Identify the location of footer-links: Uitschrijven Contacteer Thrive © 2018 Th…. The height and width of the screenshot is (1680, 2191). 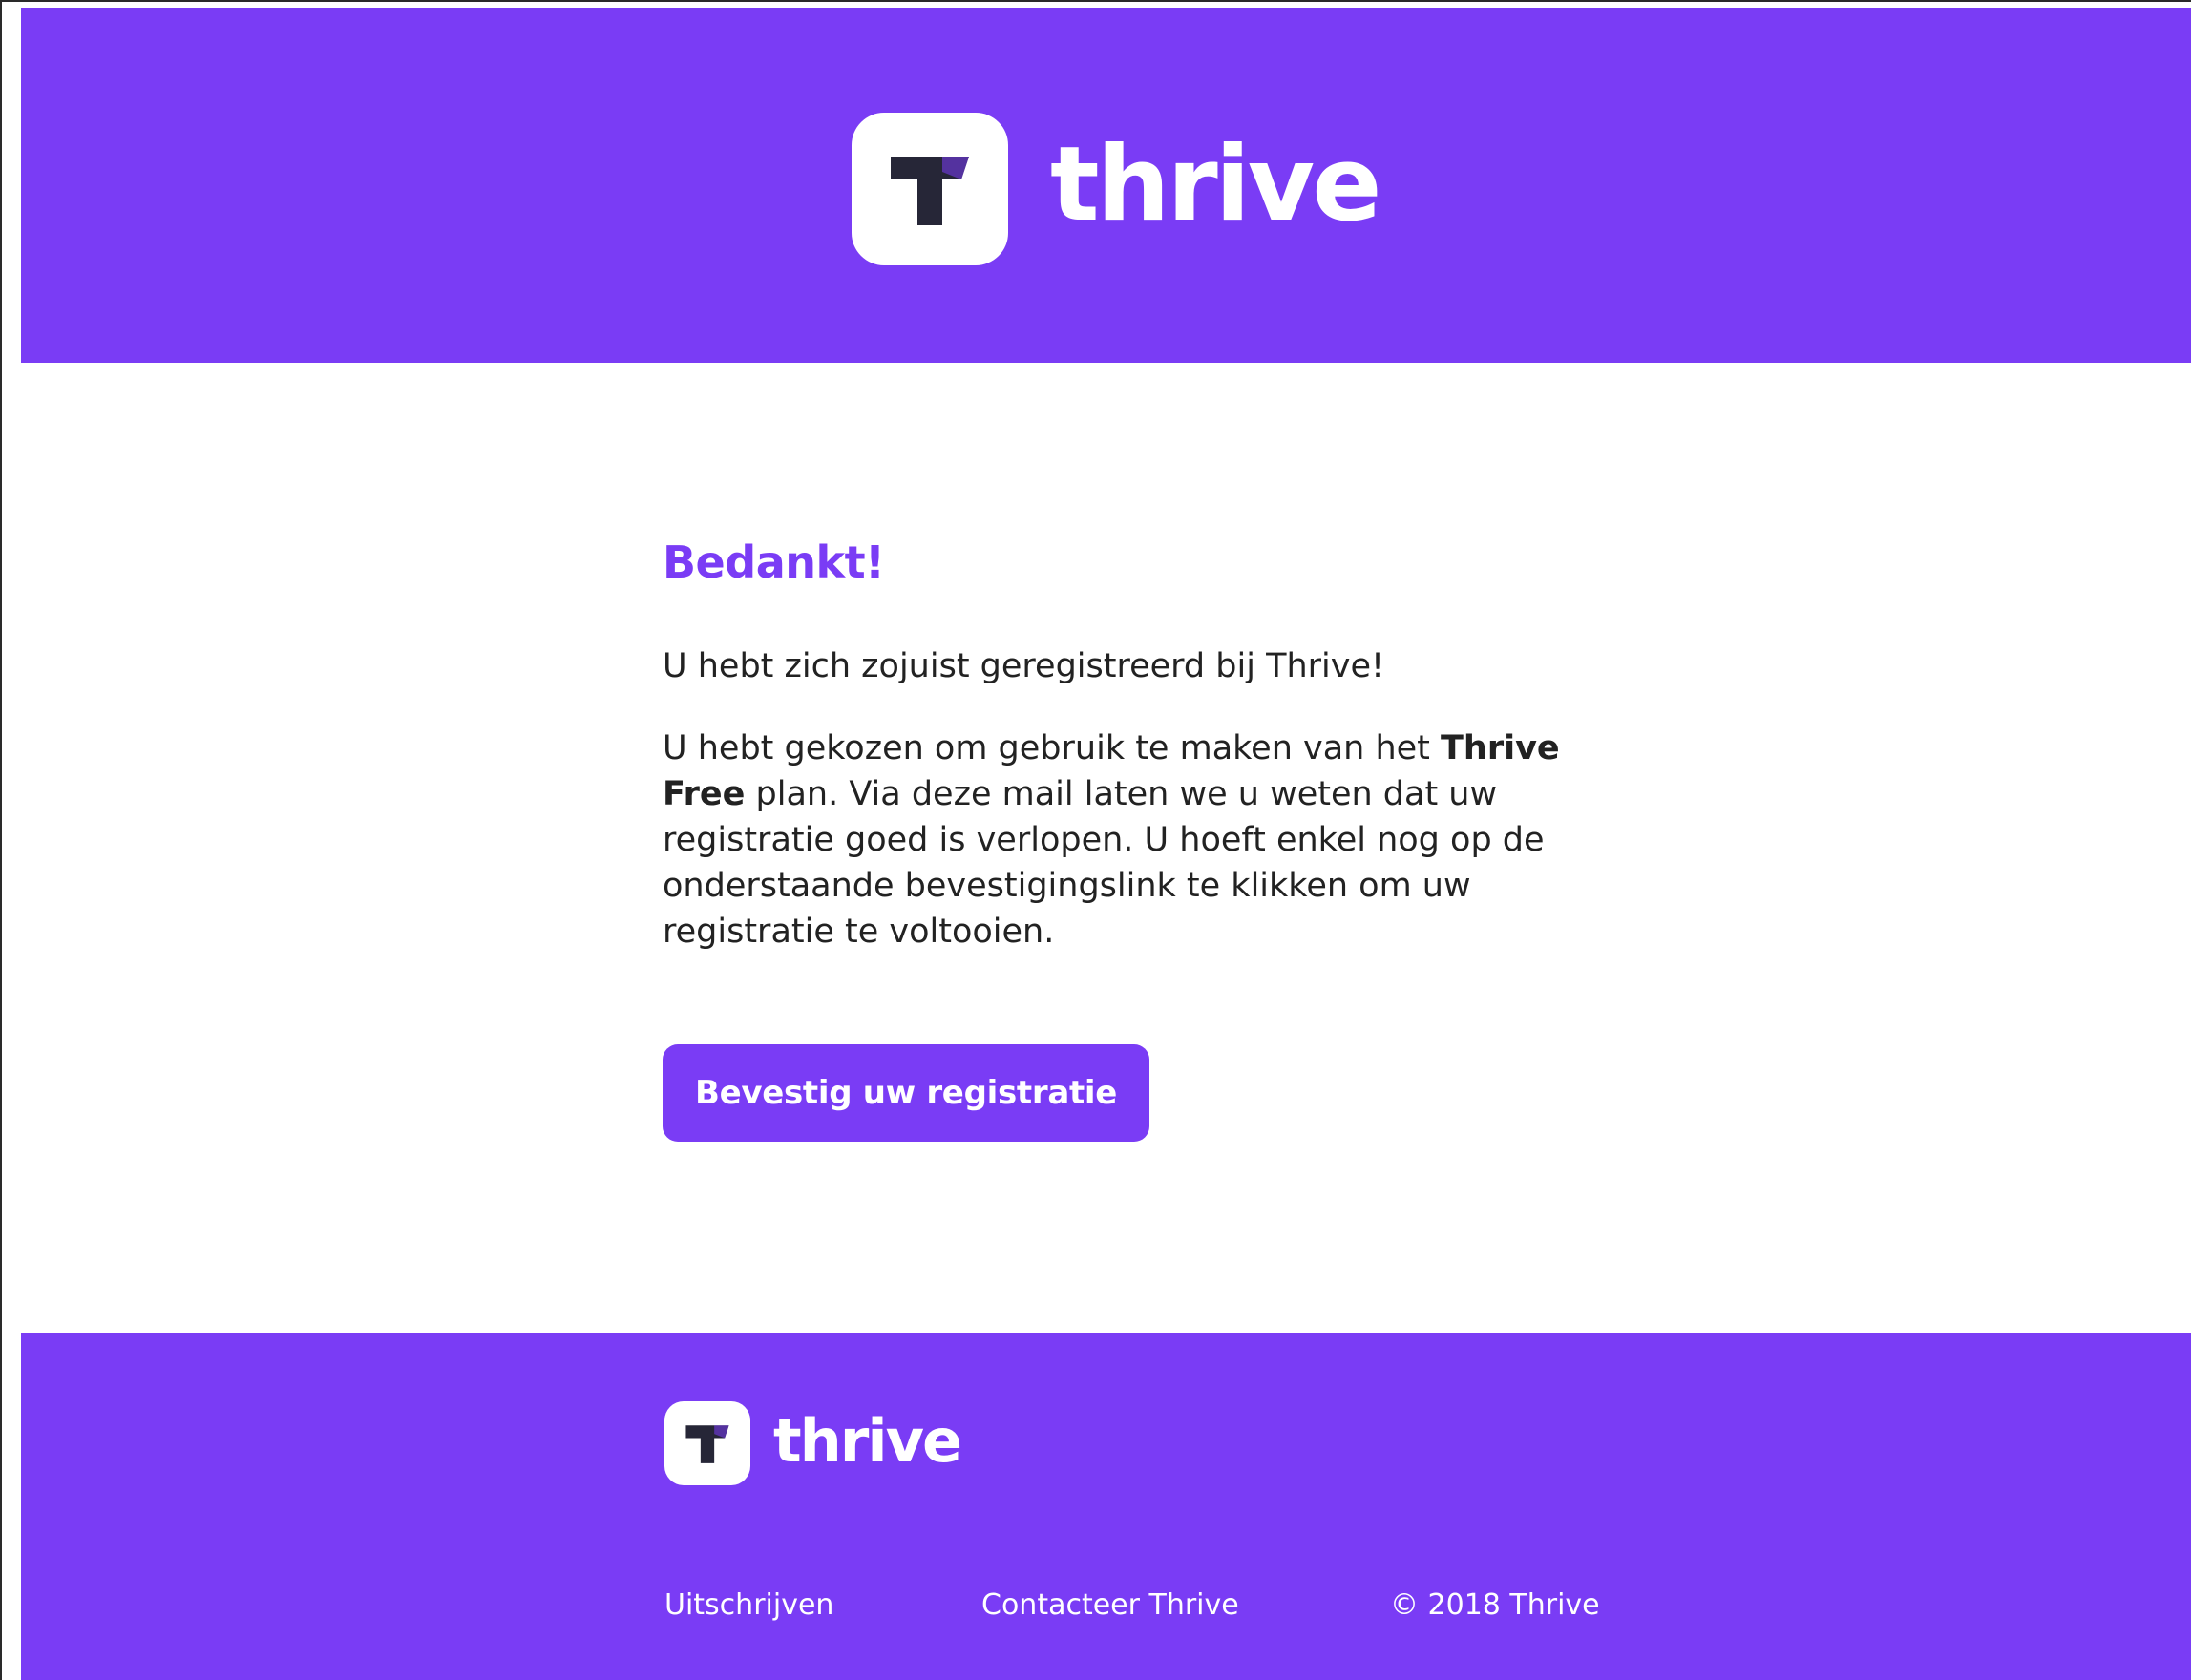
(1141, 1607).